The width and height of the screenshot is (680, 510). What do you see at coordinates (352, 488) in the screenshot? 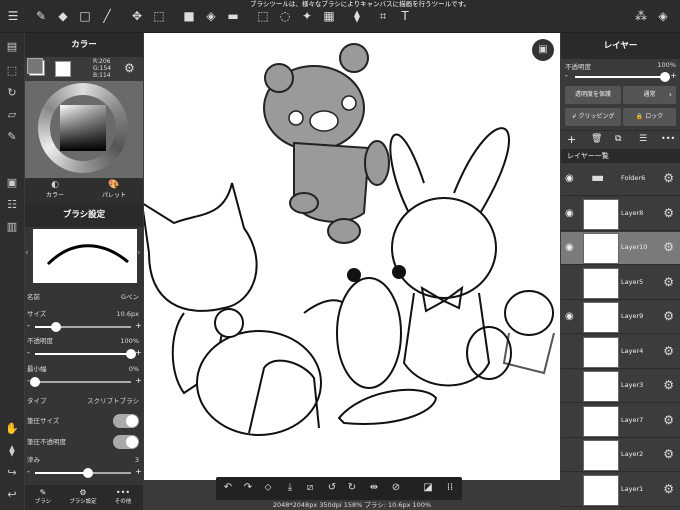
I see `rotate-right-icon: ↻` at bounding box center [352, 488].